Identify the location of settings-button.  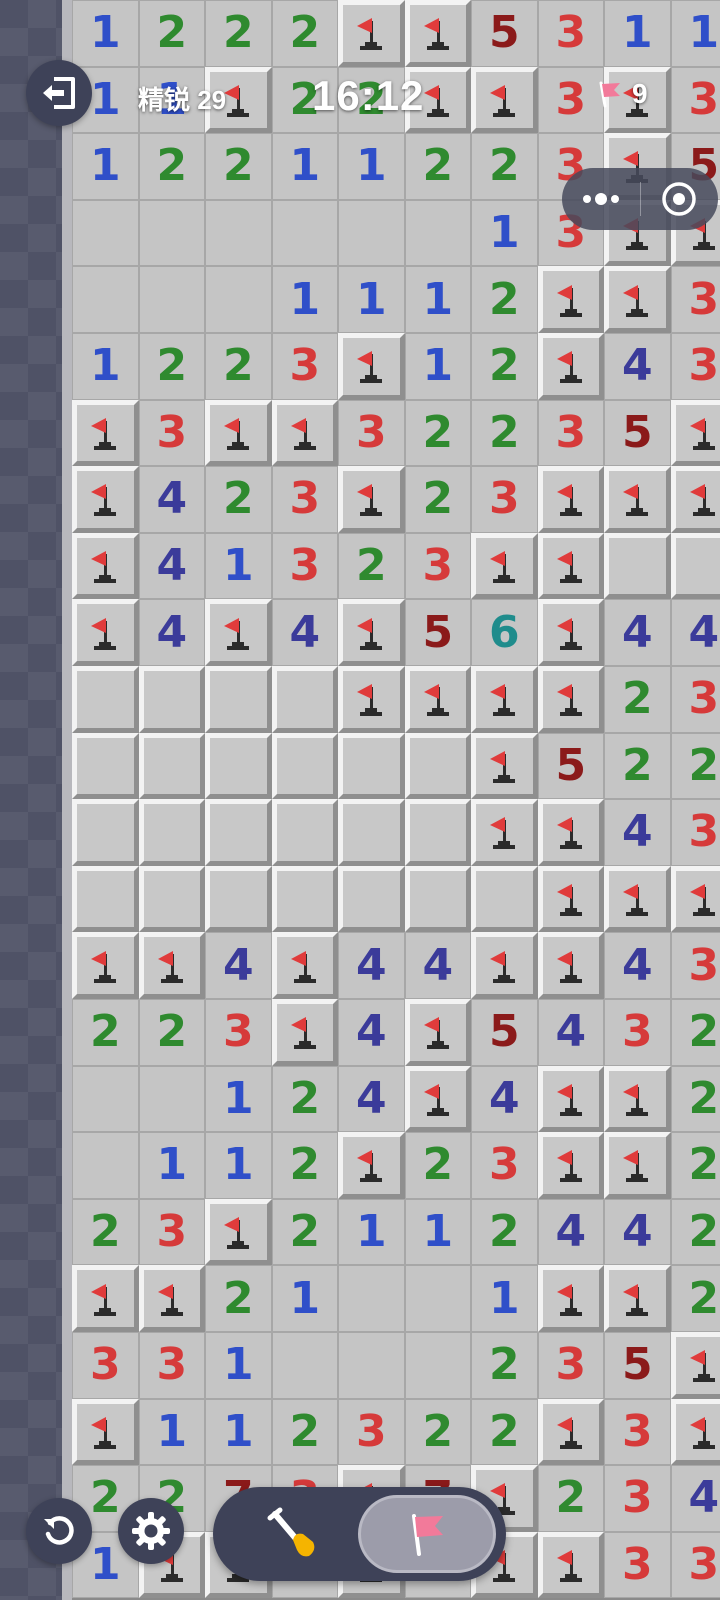
(151, 1531).